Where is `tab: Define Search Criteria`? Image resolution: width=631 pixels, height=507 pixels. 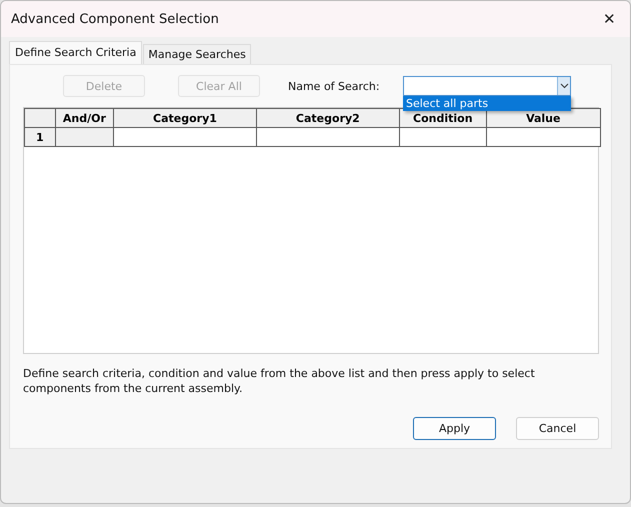 tab: Define Search Criteria is located at coordinates (75, 52).